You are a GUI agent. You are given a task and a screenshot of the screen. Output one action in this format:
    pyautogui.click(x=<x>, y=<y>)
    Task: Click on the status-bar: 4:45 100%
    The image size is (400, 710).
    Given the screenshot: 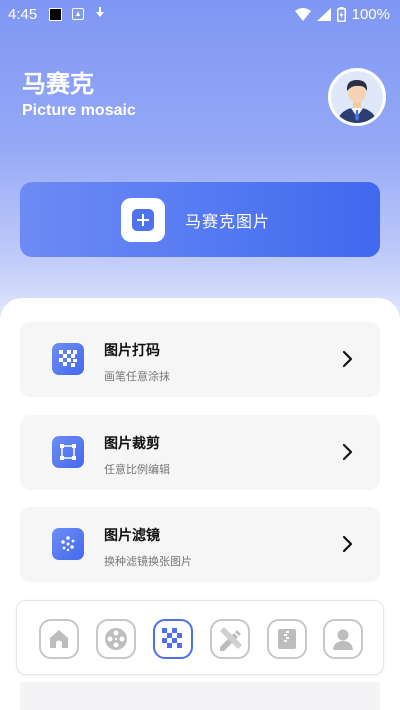 What is the action you would take?
    pyautogui.click(x=200, y=14)
    